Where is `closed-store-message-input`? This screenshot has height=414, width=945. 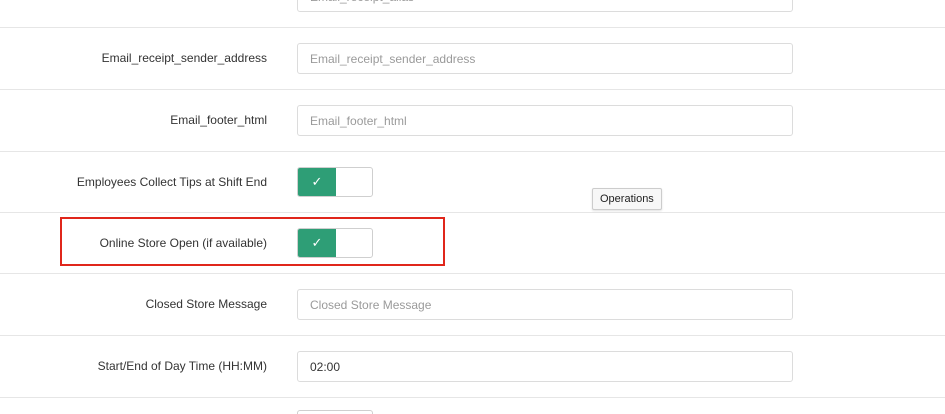
closed-store-message-input is located at coordinates (545, 304).